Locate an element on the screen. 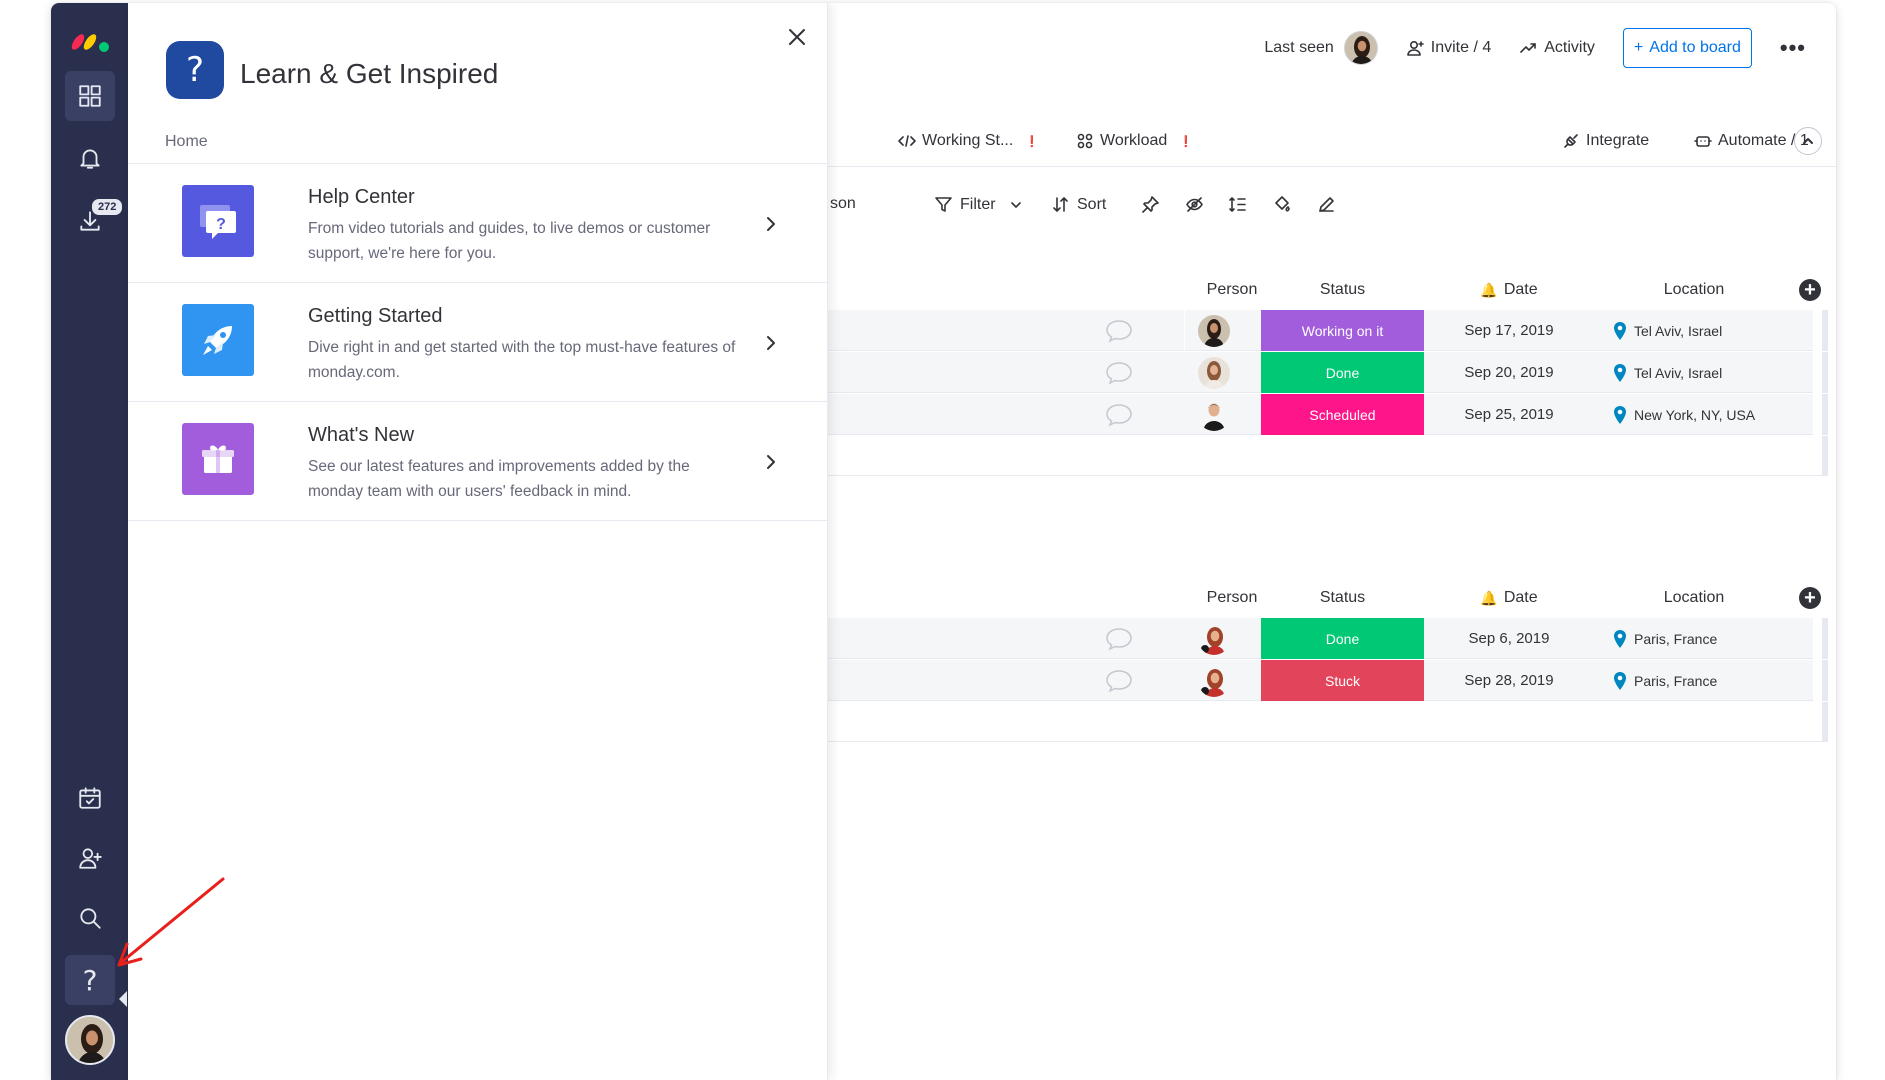  invite-button: Invite / 4 is located at coordinates (1448, 48).